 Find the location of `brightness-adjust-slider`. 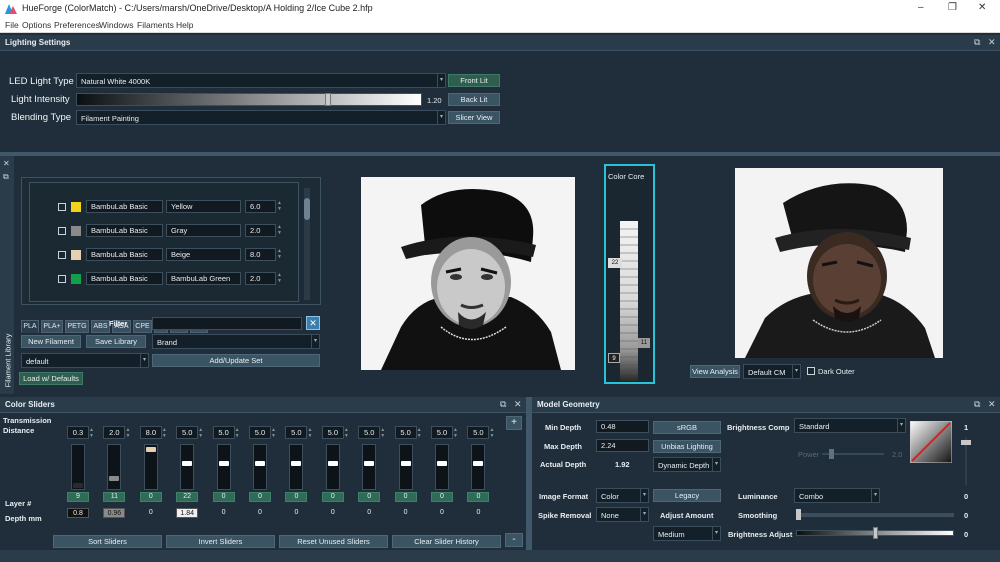

brightness-adjust-slider is located at coordinates (875, 533).